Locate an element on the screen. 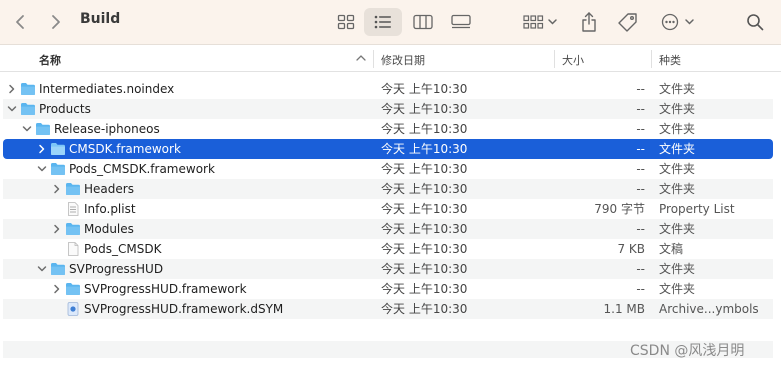  column-header-size: 大小 is located at coordinates (573, 60).